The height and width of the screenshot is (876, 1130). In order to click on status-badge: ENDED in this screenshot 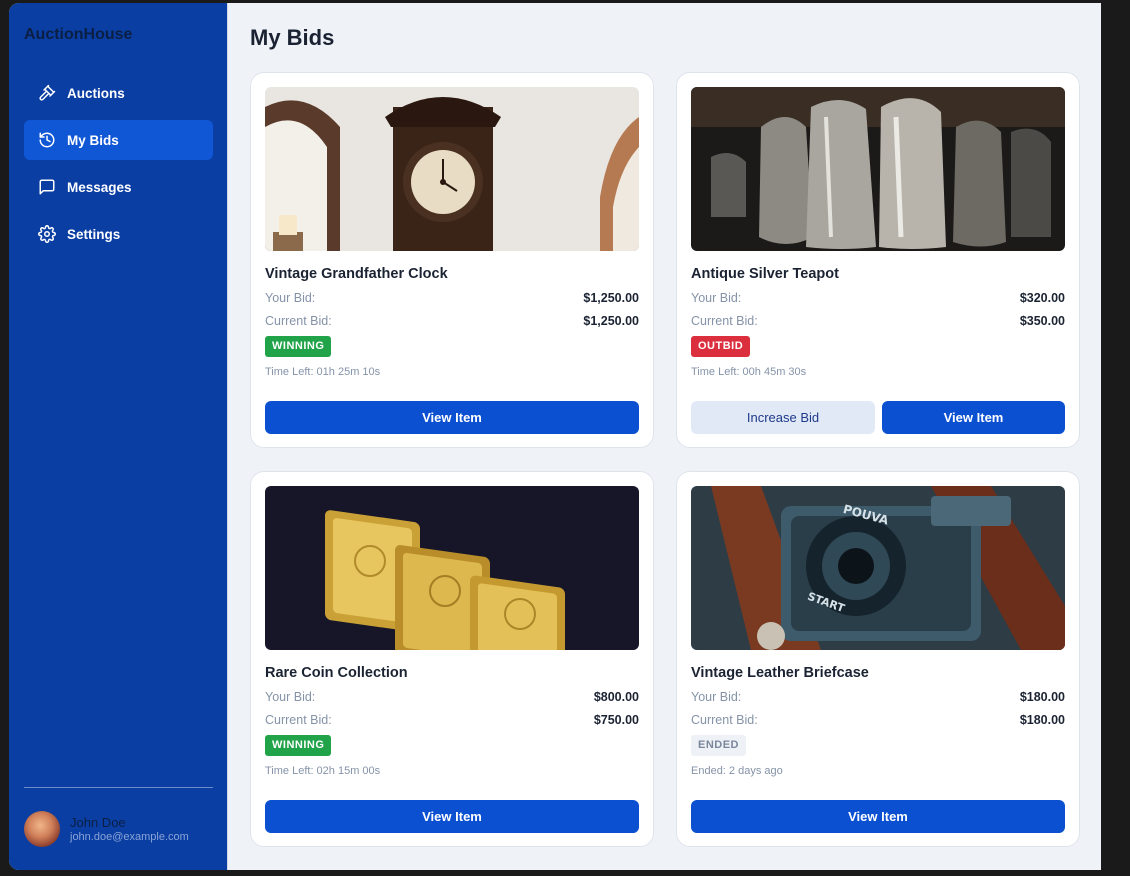, I will do `click(719, 745)`.